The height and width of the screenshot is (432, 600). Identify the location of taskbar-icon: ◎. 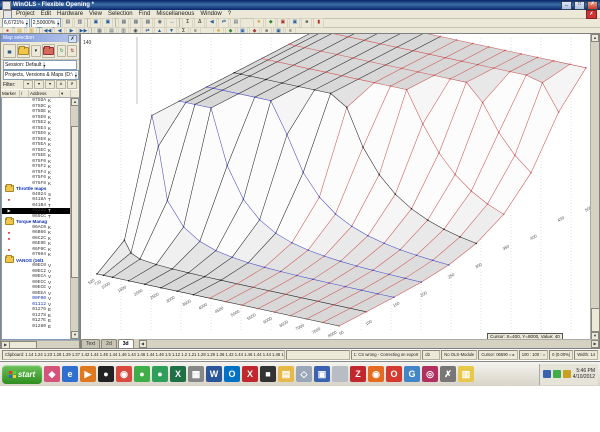
(430, 374).